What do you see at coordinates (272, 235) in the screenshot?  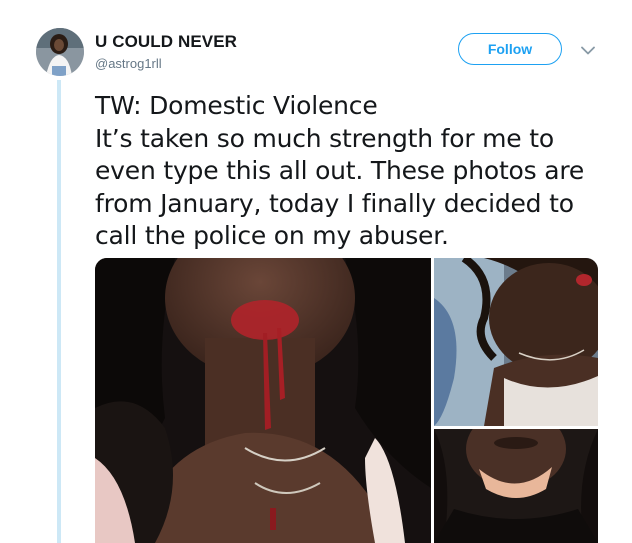 I see `tweet-line: call the police on my abuser.` at bounding box center [272, 235].